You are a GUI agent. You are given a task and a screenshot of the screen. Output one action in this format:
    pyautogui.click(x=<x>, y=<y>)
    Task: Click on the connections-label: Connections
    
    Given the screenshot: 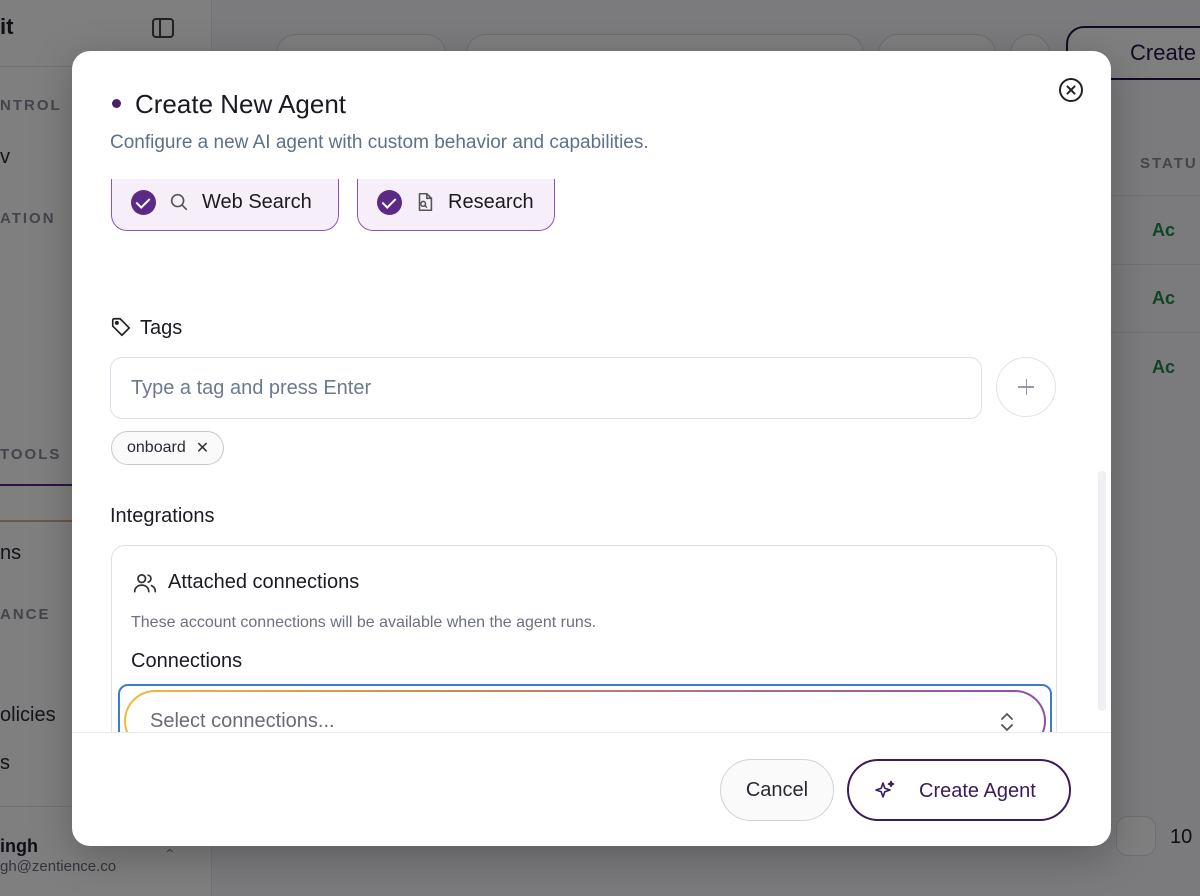 What is the action you would take?
    pyautogui.click(x=187, y=661)
    